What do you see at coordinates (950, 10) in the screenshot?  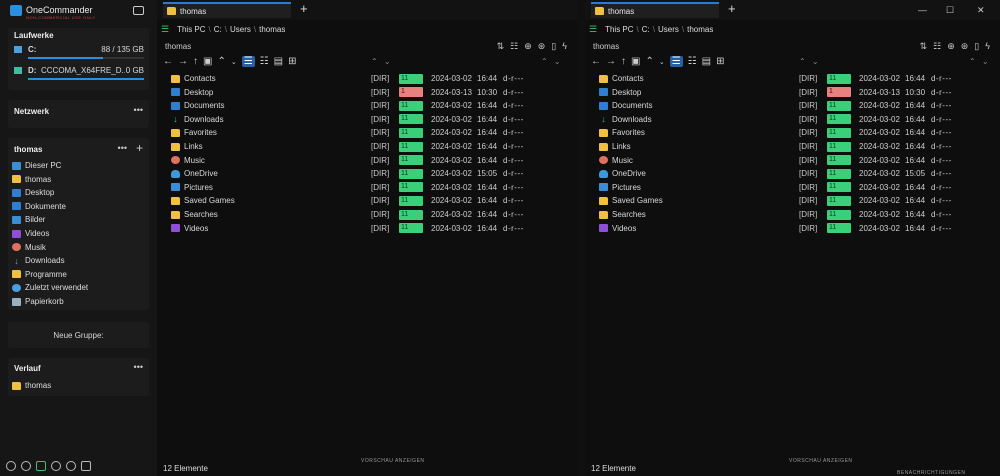 I see `maximize-icon: ☐` at bounding box center [950, 10].